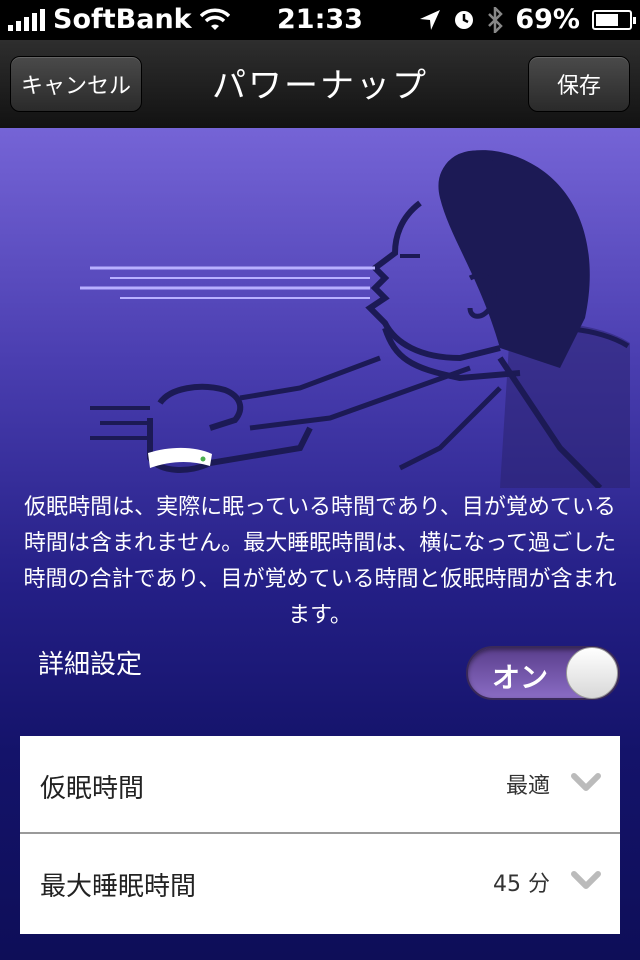 The width and height of the screenshot is (640, 960). Describe the element at coordinates (90, 665) in the screenshot. I see `advanced-settings-label: 詳細設定` at that location.